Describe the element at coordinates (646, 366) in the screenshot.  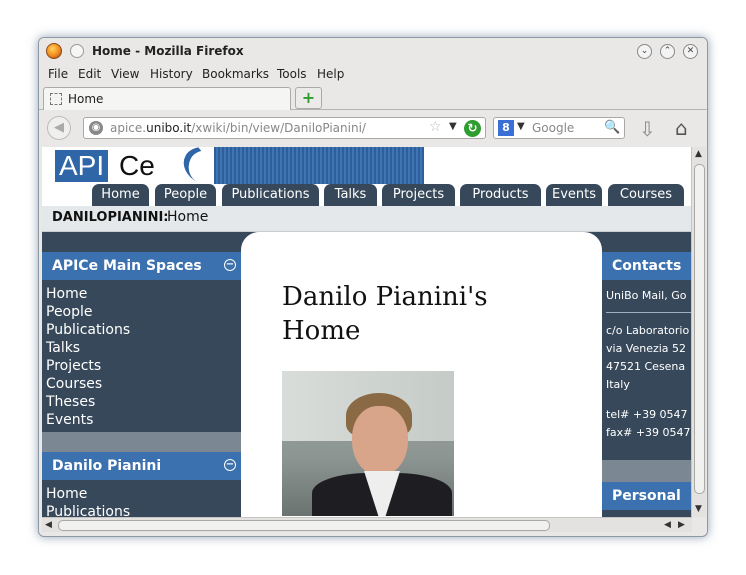
I see `contact-address-line: 47521 Cesena` at that location.